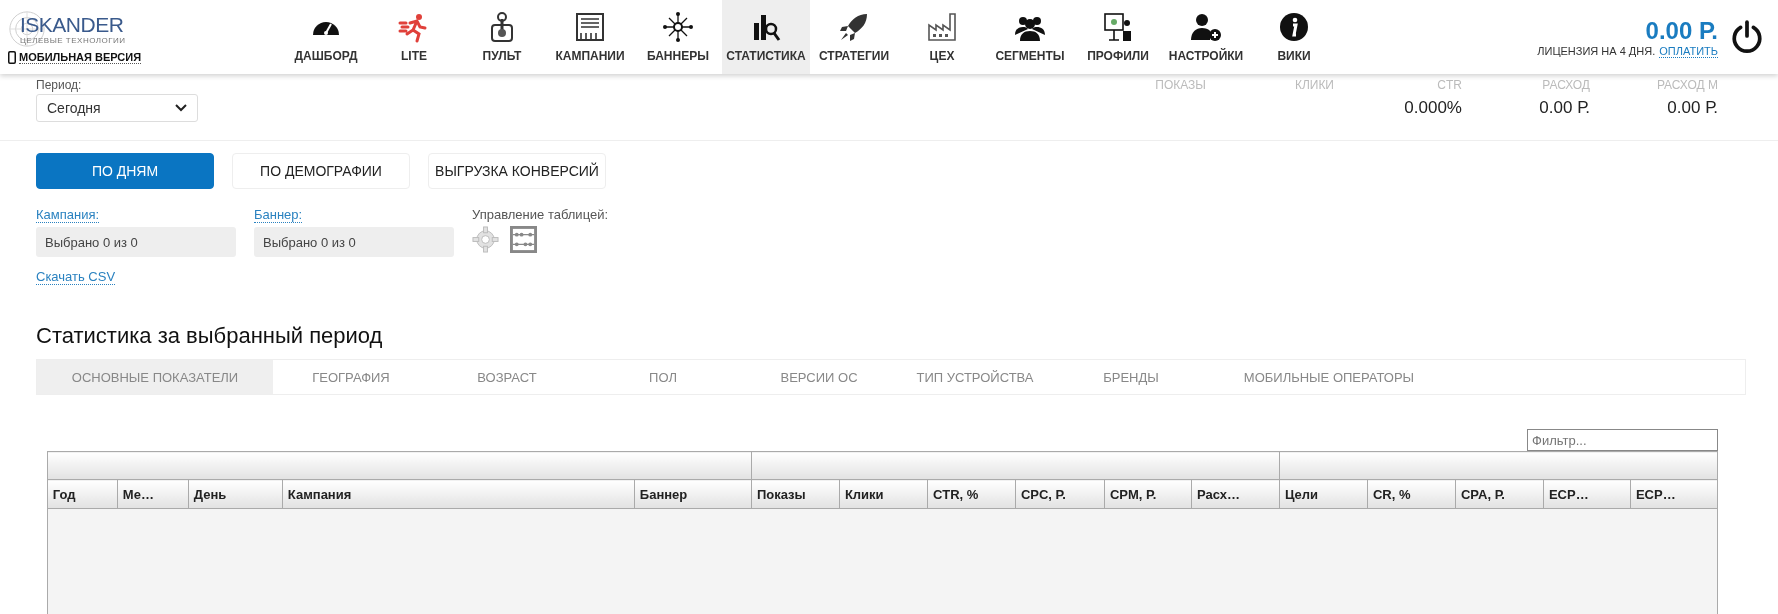 The width and height of the screenshot is (1778, 614). Describe the element at coordinates (523, 239) in the screenshot. I see `abacus-icon` at that location.